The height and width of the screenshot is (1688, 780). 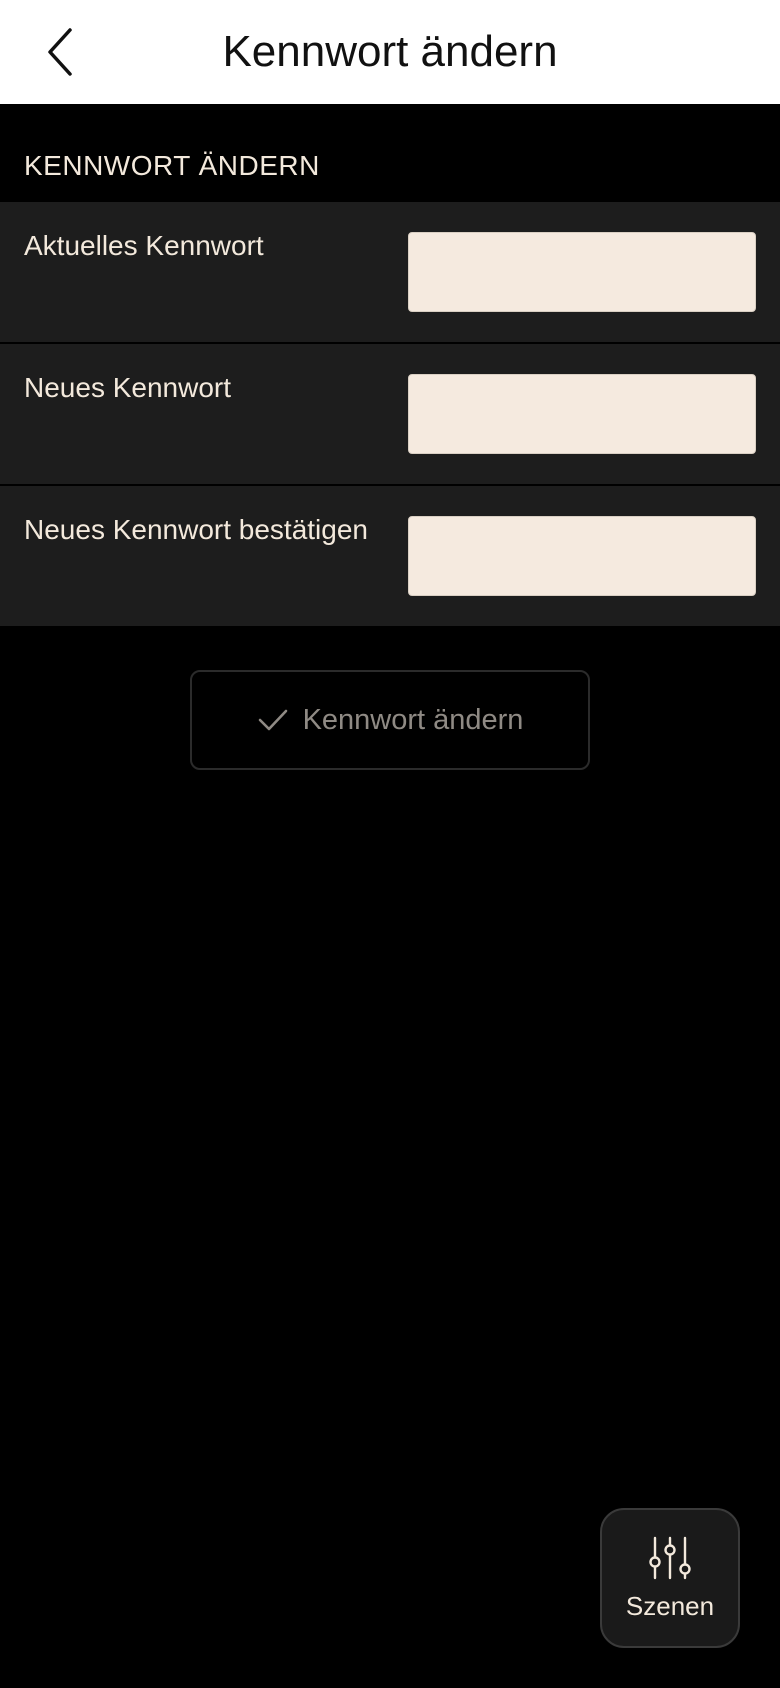 I want to click on scenes-button: Szenen, so click(x=670, y=1578).